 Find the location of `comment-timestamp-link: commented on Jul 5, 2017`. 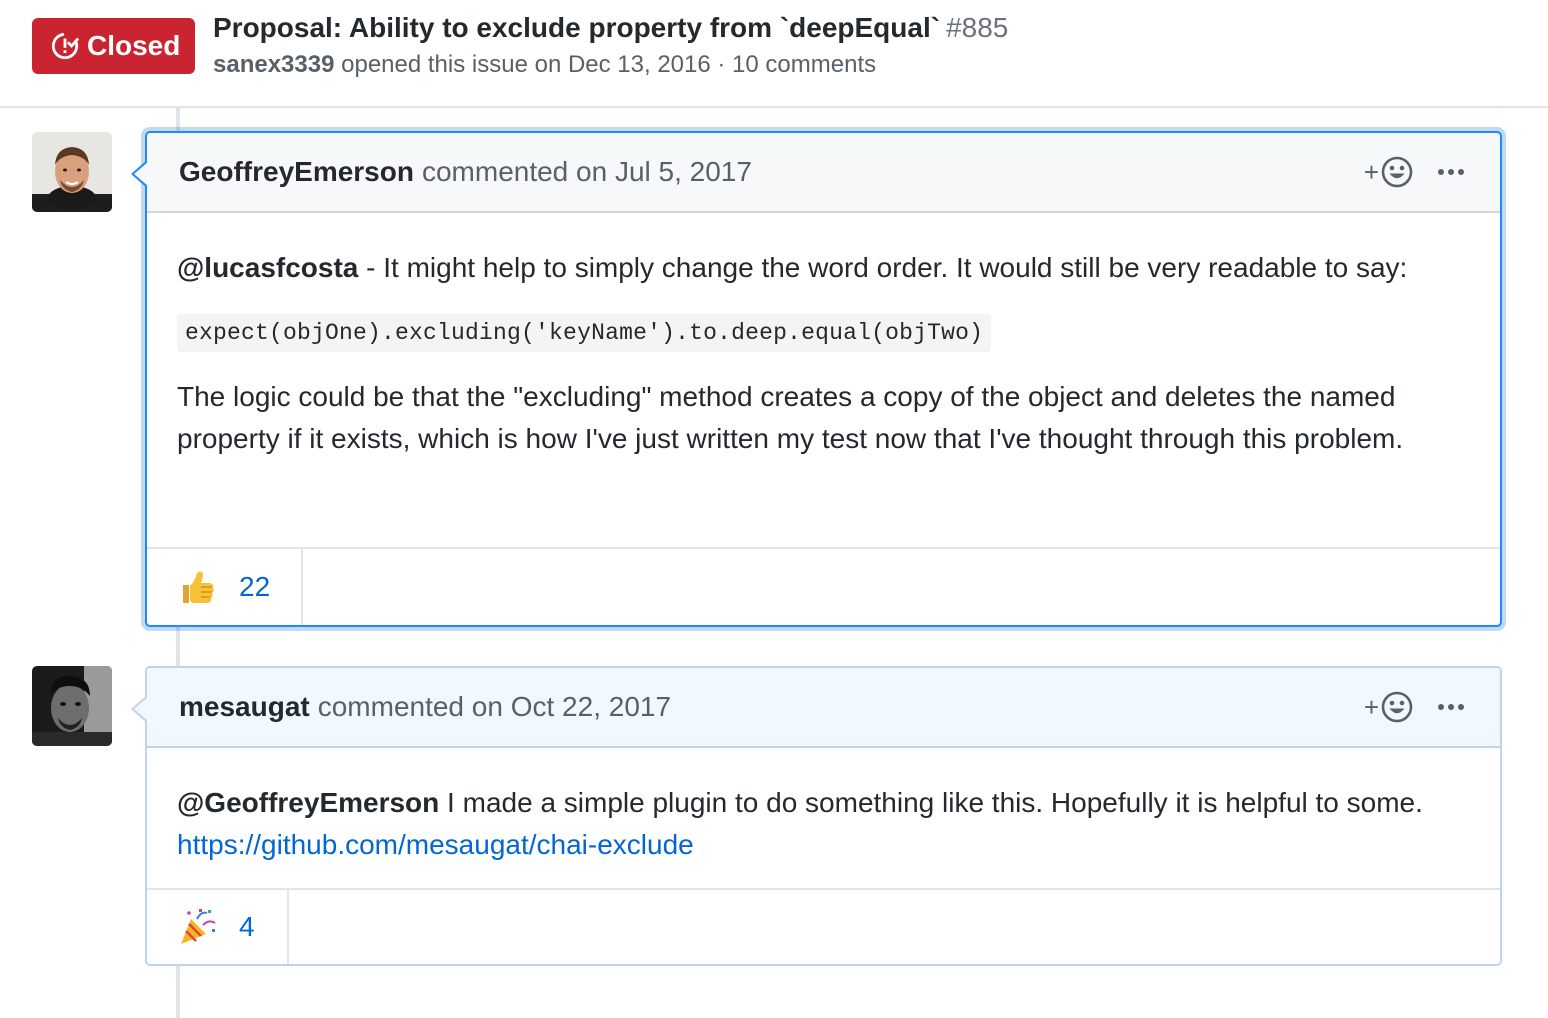

comment-timestamp-link: commented on Jul 5, 2017 is located at coordinates (587, 172).